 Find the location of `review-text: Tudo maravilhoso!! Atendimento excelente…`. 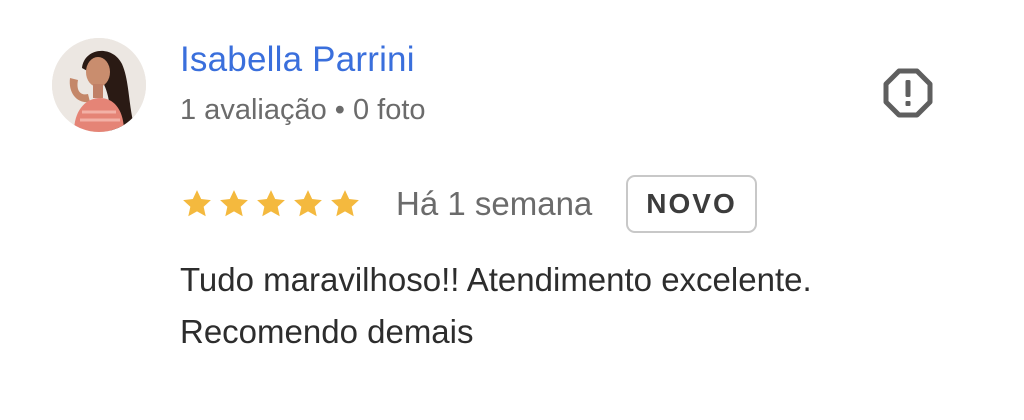

review-text: Tudo maravilhoso!! Atendimento excelente… is located at coordinates (496, 305).